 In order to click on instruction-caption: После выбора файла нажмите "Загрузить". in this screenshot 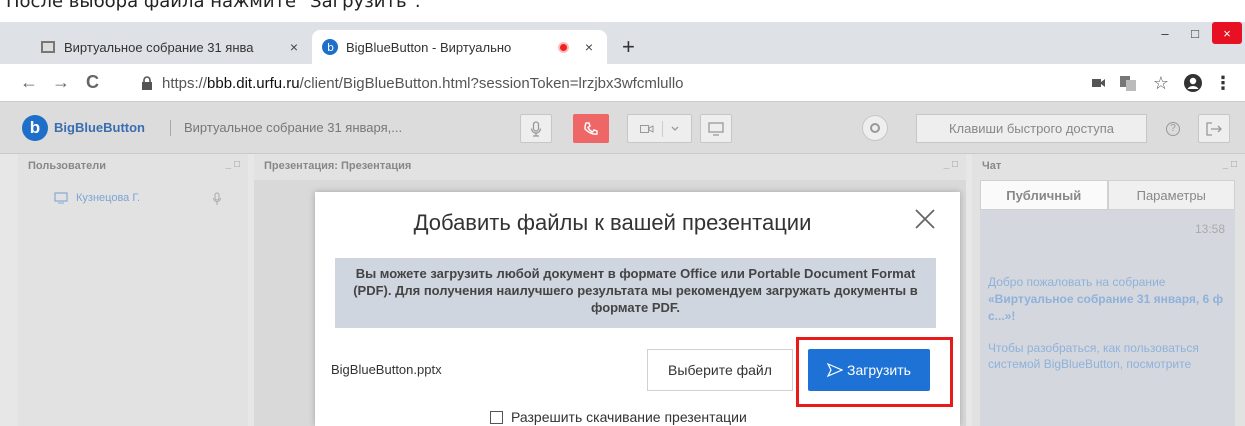, I will do `click(213, 6)`.